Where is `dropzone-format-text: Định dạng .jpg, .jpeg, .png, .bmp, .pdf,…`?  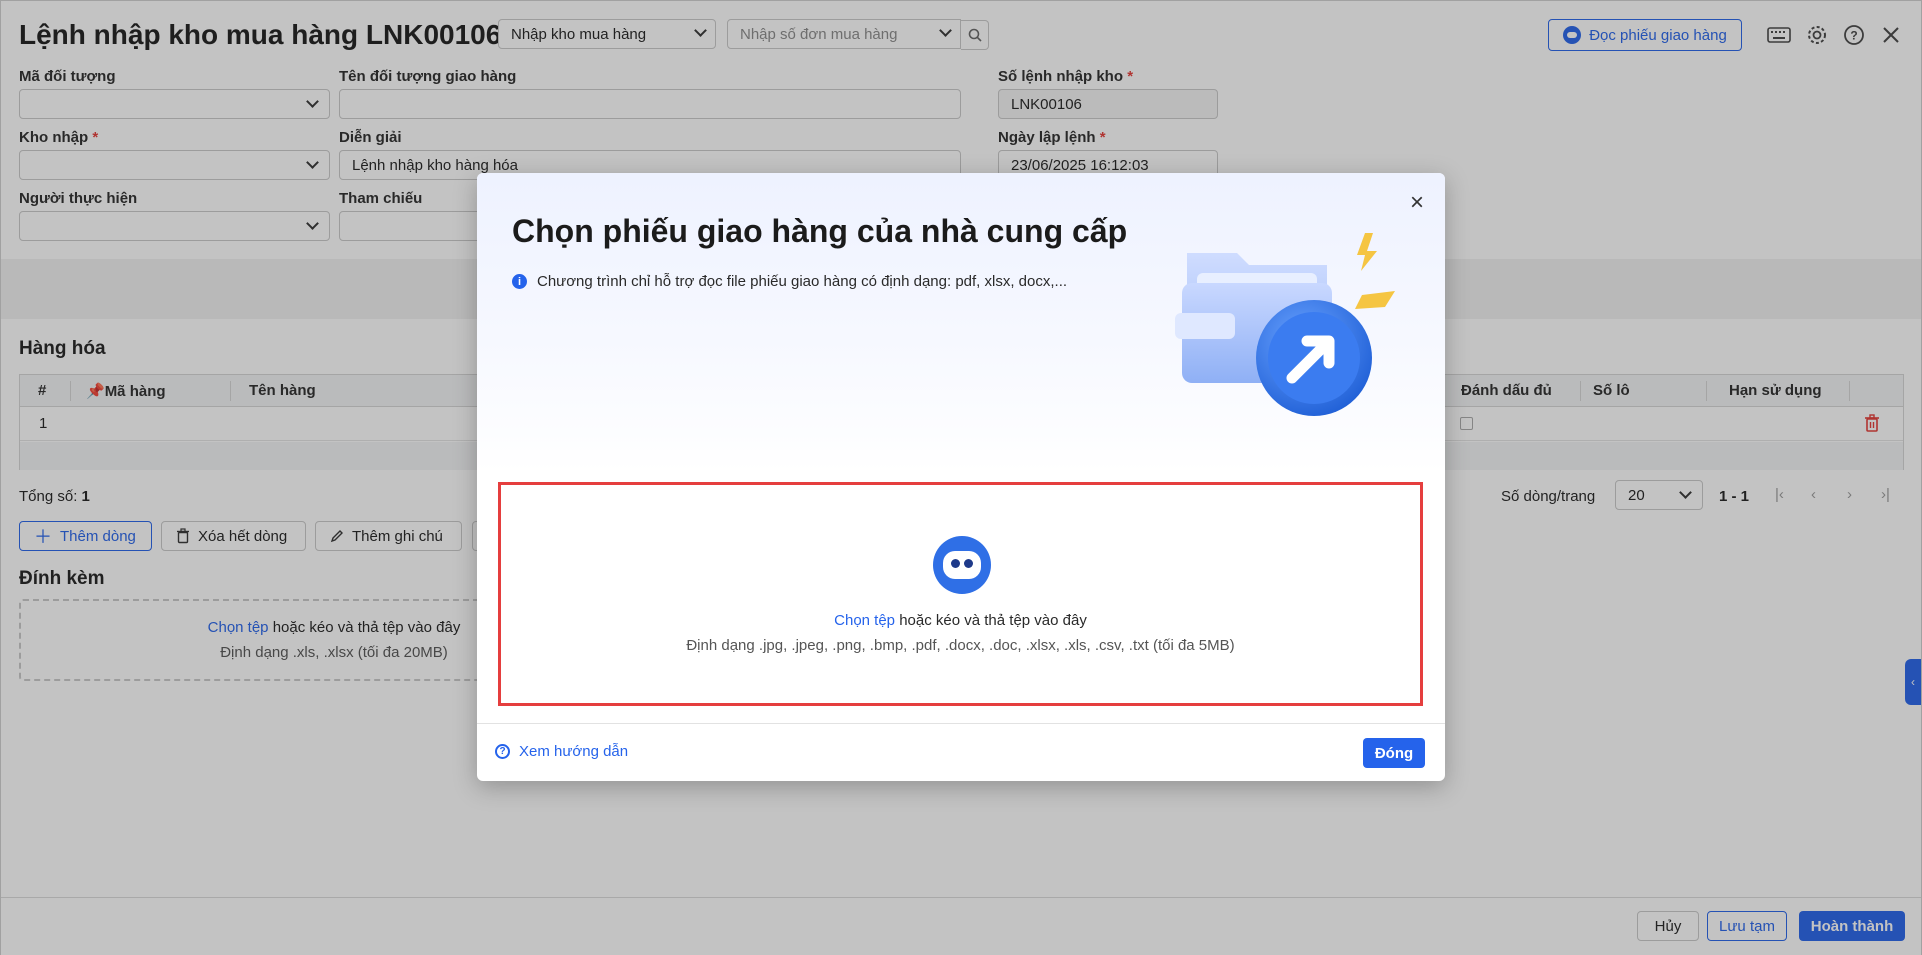
dropzone-format-text: Định dạng .jpg, .jpeg, .png, .bmp, .pdf,… is located at coordinates (960, 645).